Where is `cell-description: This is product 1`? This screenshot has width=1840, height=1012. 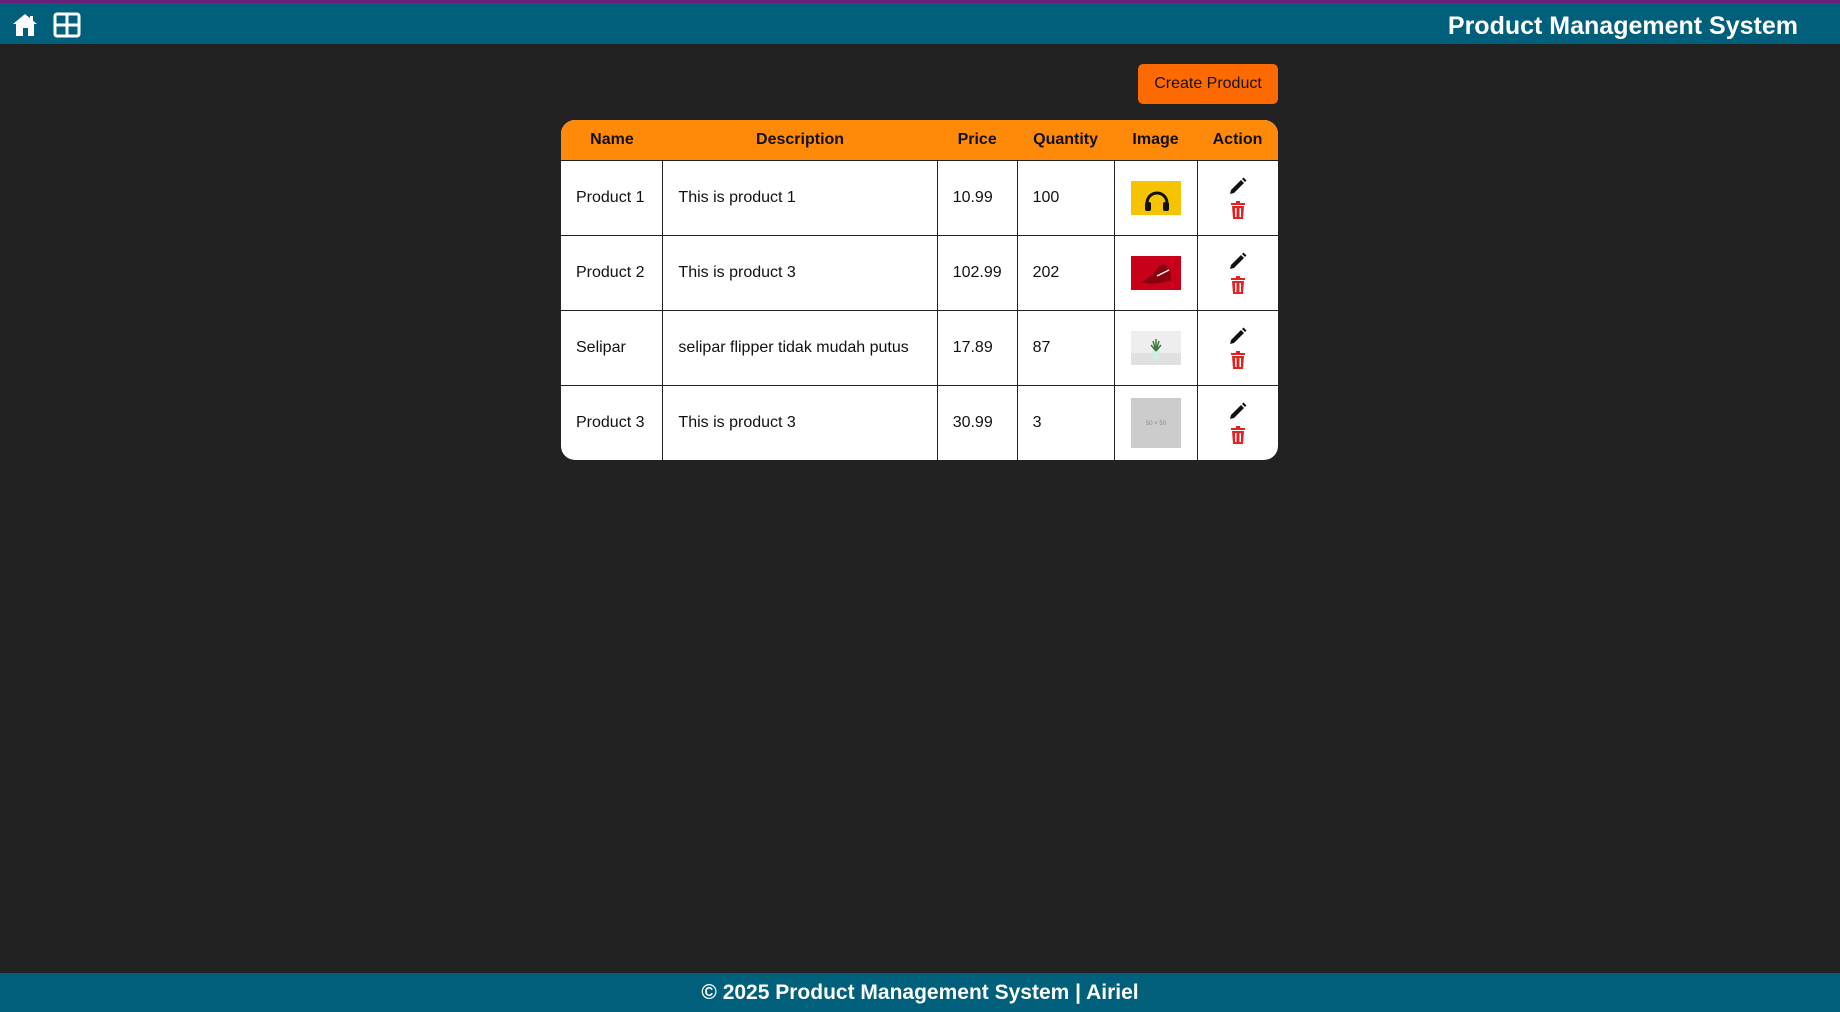 cell-description: This is product 1 is located at coordinates (800, 197).